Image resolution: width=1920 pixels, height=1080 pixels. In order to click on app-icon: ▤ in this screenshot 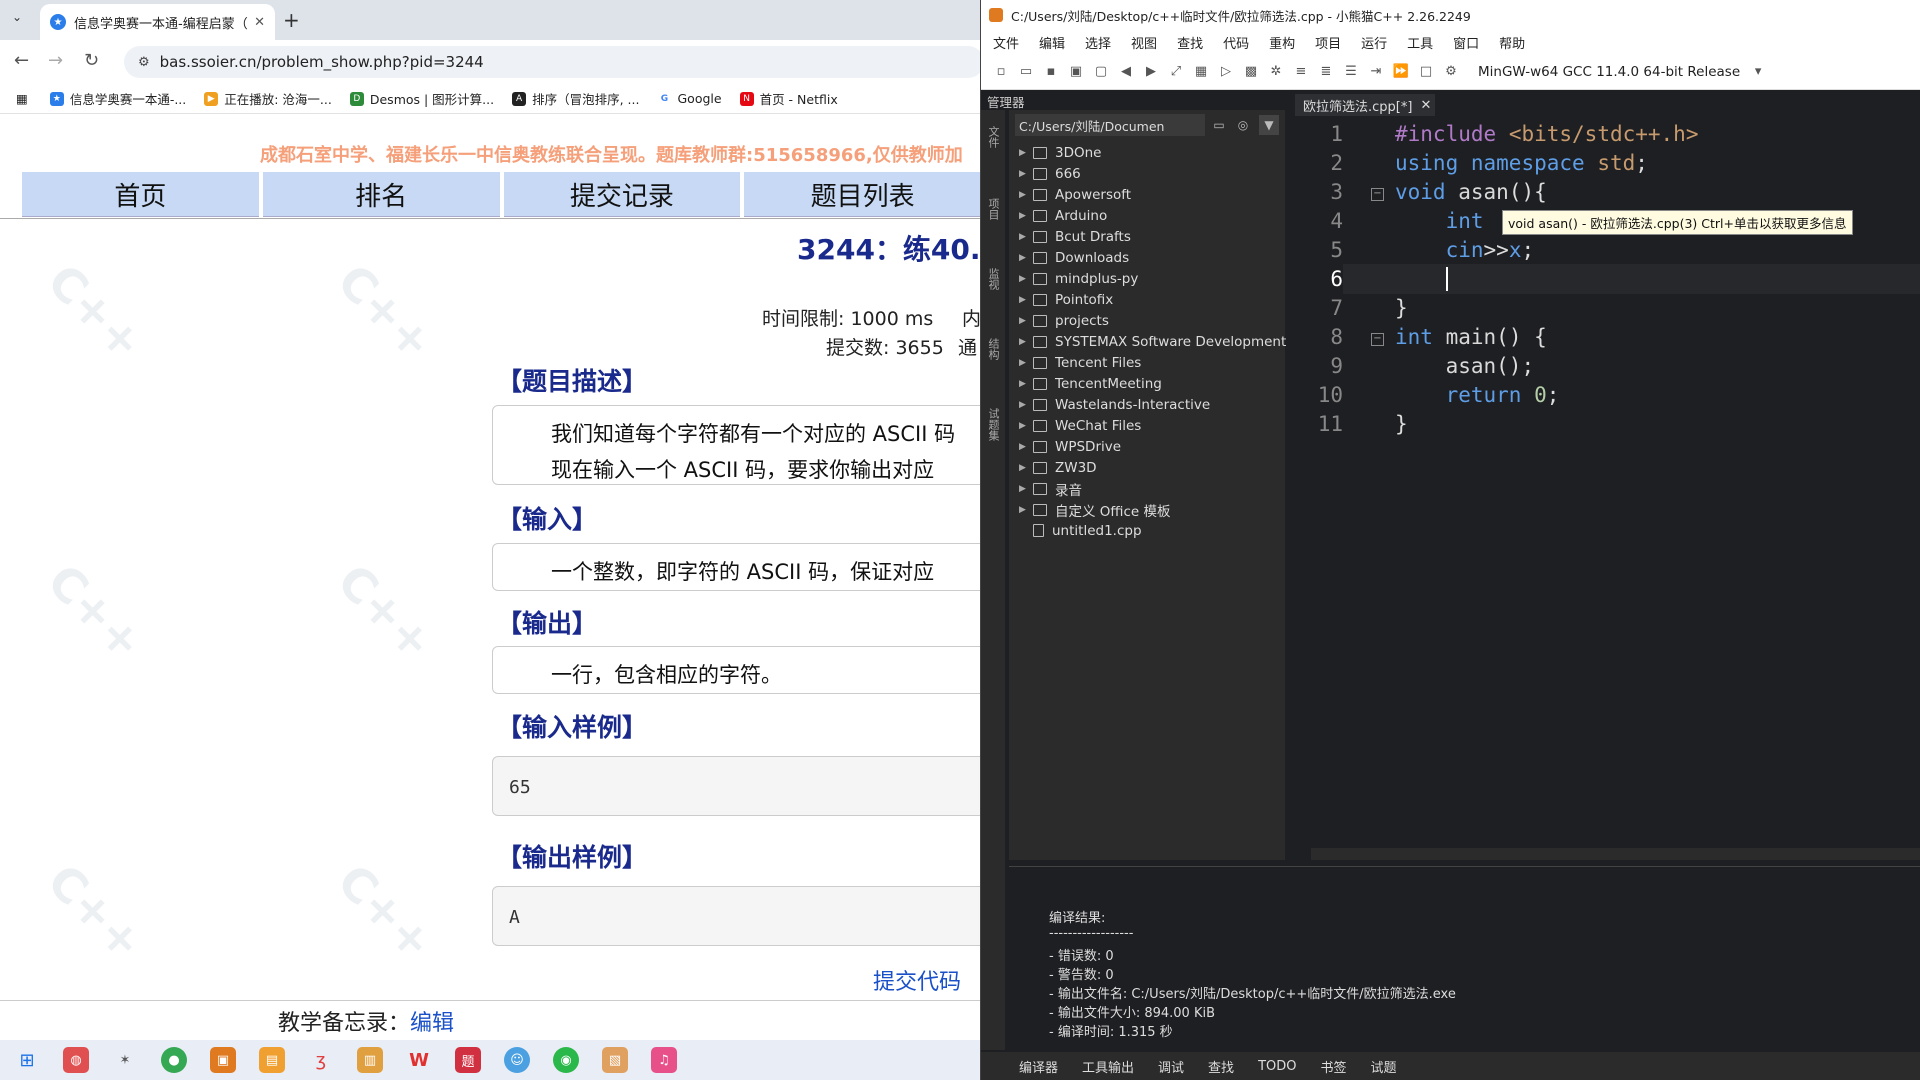, I will do `click(272, 1060)`.